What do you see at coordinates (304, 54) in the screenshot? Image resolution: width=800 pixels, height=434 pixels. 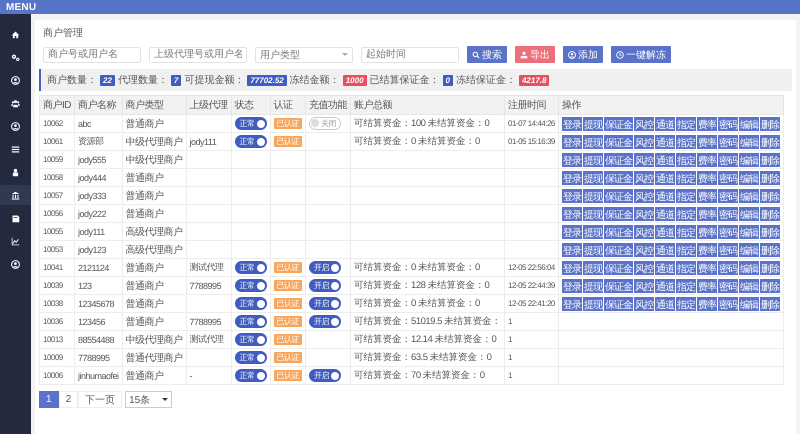 I see `type-select: 用户类型` at bounding box center [304, 54].